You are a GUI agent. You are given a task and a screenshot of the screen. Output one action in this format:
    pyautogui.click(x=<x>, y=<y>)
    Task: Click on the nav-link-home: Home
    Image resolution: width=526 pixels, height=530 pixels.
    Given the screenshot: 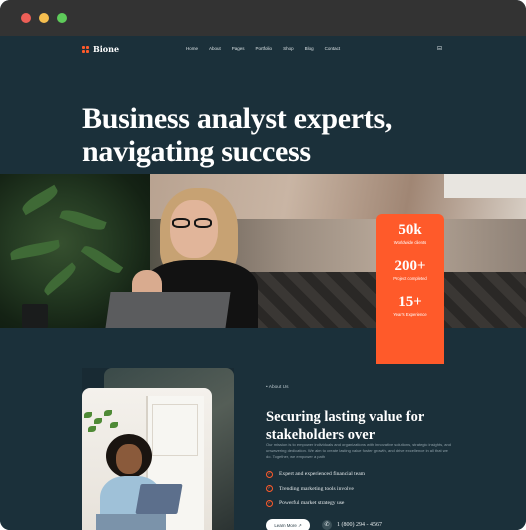 What is the action you would take?
    pyautogui.click(x=192, y=48)
    